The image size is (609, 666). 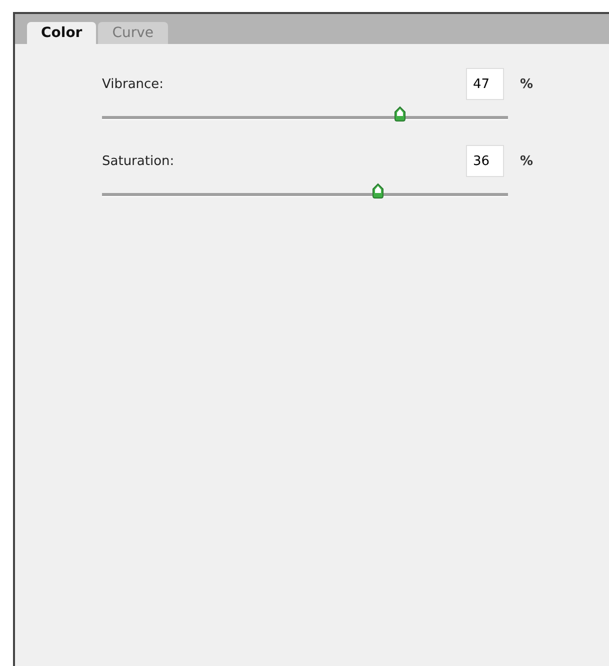 What do you see at coordinates (133, 84) in the screenshot?
I see `slider-label: Vibrance:` at bounding box center [133, 84].